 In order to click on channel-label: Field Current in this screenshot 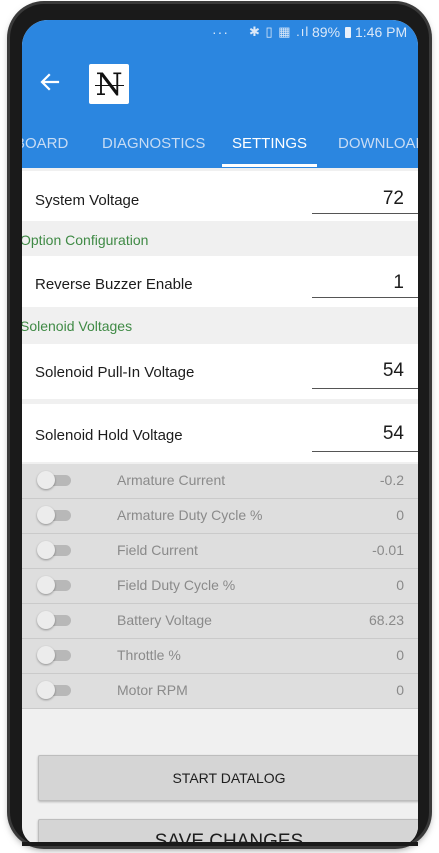, I will do `click(157, 550)`.